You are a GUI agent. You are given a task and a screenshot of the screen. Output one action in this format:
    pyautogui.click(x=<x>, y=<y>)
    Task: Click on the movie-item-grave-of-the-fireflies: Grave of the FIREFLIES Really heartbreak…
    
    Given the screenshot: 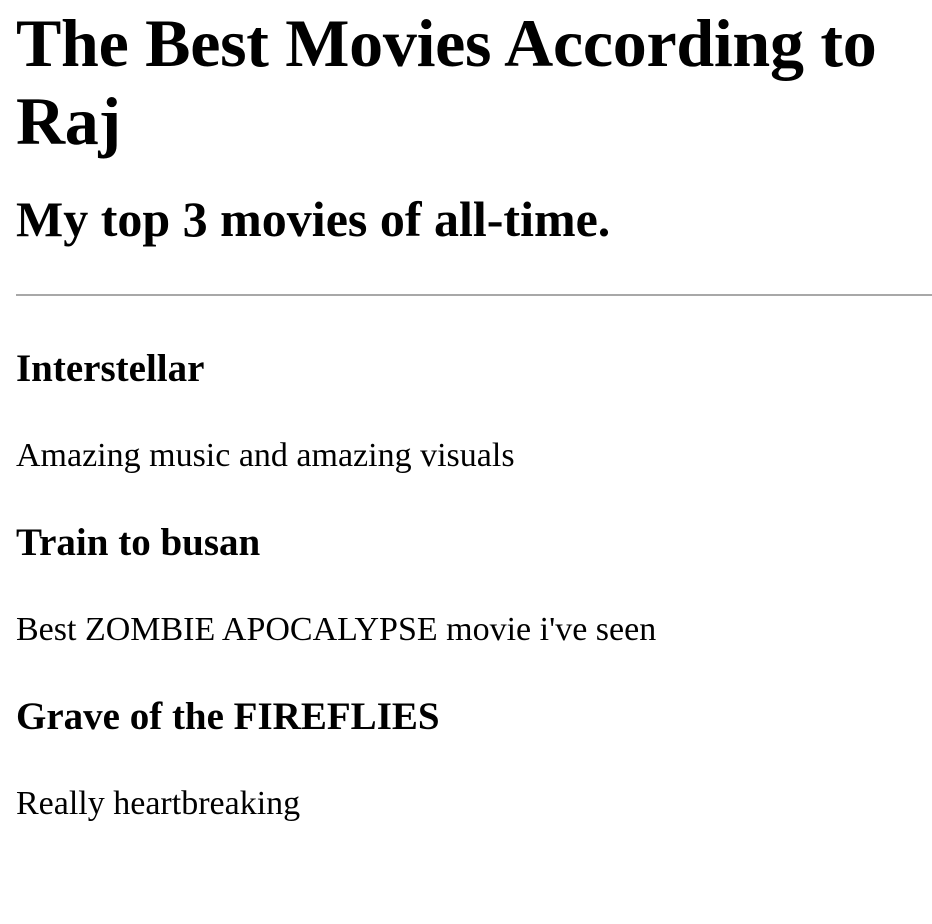 What is the action you would take?
    pyautogui.click(x=474, y=759)
    